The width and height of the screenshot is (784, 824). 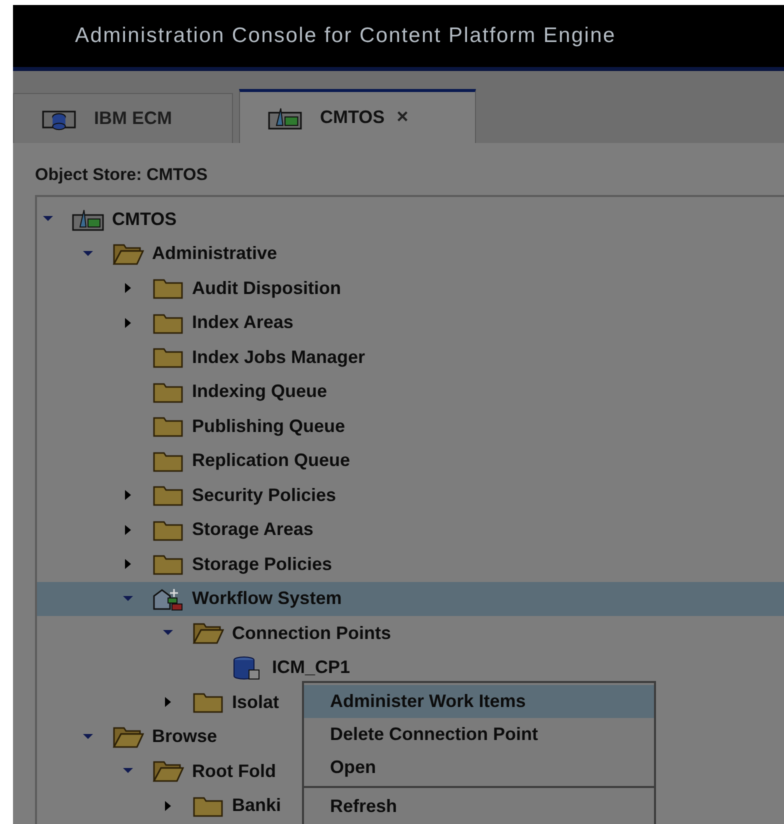 What do you see at coordinates (122, 175) in the screenshot?
I see `object-store-label: Object Store: CMTOS` at bounding box center [122, 175].